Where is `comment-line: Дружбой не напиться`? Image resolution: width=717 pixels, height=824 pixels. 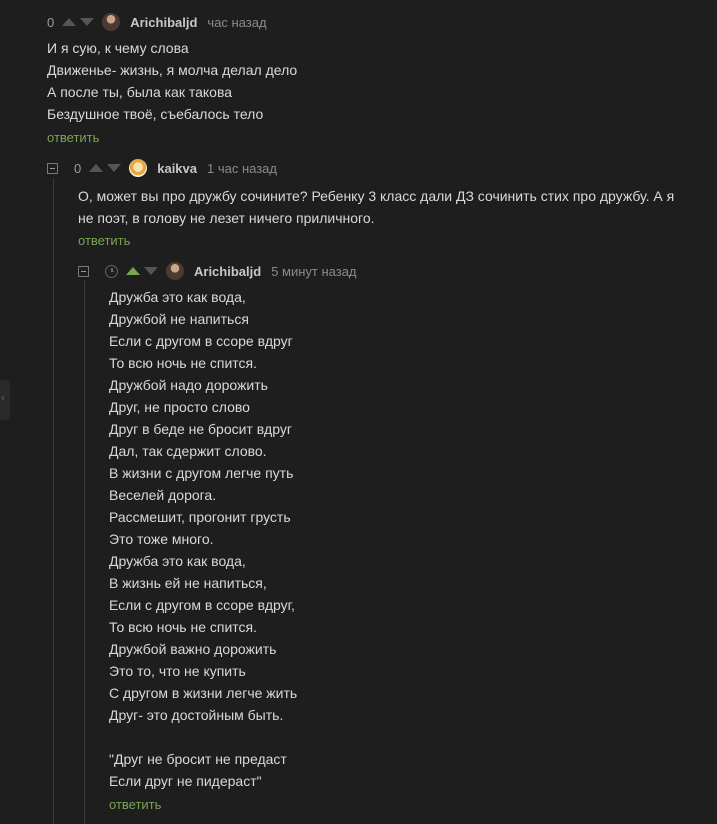
comment-line: Дружбой не напиться is located at coordinates (179, 319).